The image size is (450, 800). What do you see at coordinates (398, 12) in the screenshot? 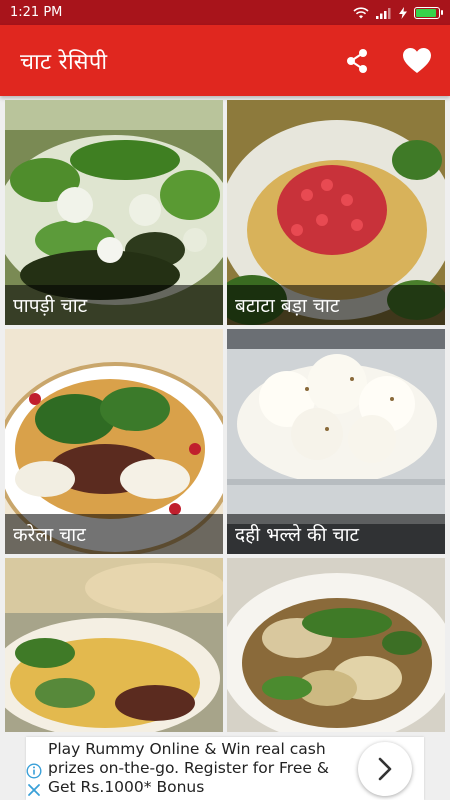
I see `status-icons` at bounding box center [398, 12].